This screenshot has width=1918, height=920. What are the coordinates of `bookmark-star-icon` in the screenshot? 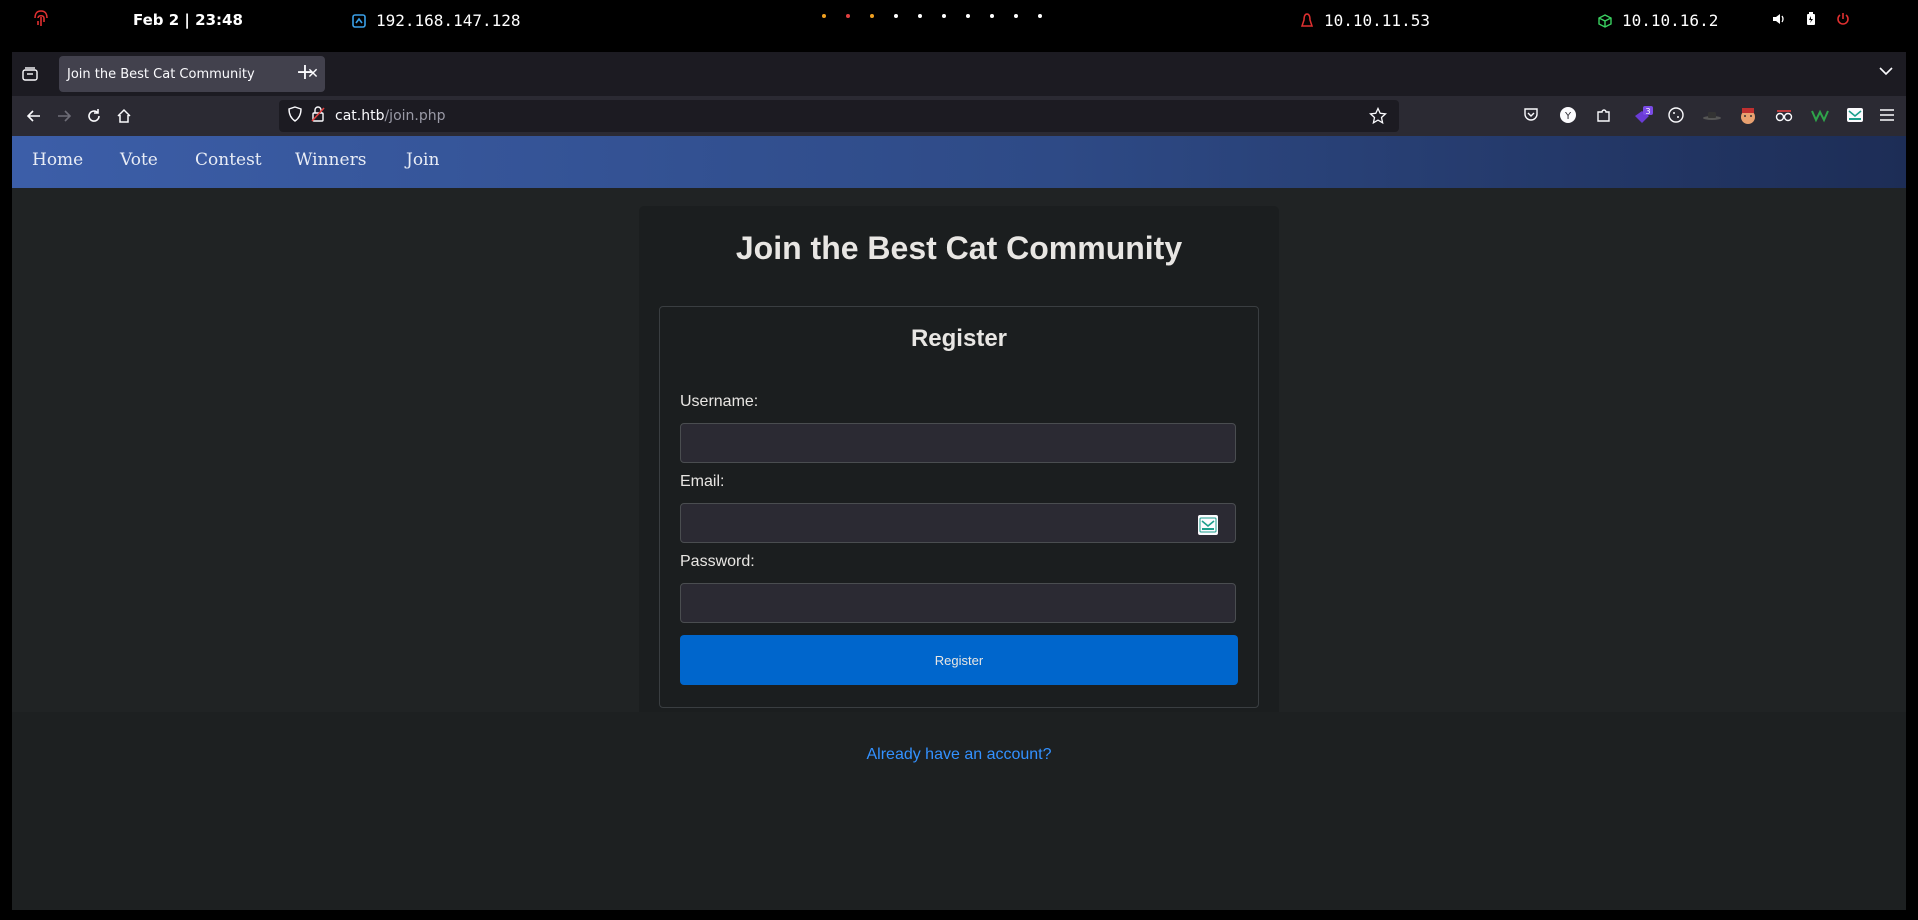 It's located at (1378, 117).